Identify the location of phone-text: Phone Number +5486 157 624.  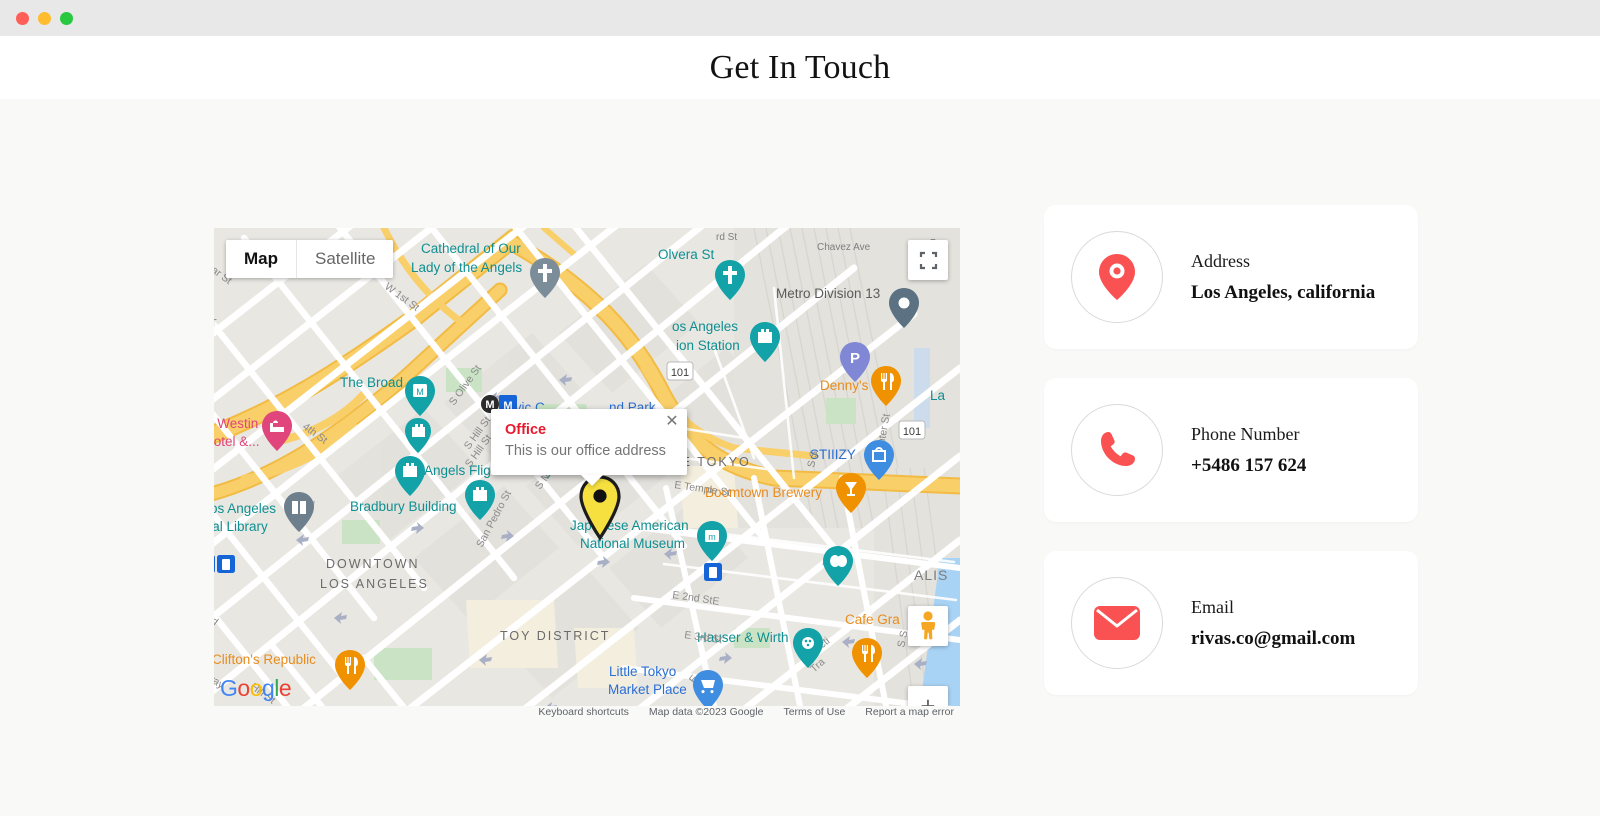
(1248, 450).